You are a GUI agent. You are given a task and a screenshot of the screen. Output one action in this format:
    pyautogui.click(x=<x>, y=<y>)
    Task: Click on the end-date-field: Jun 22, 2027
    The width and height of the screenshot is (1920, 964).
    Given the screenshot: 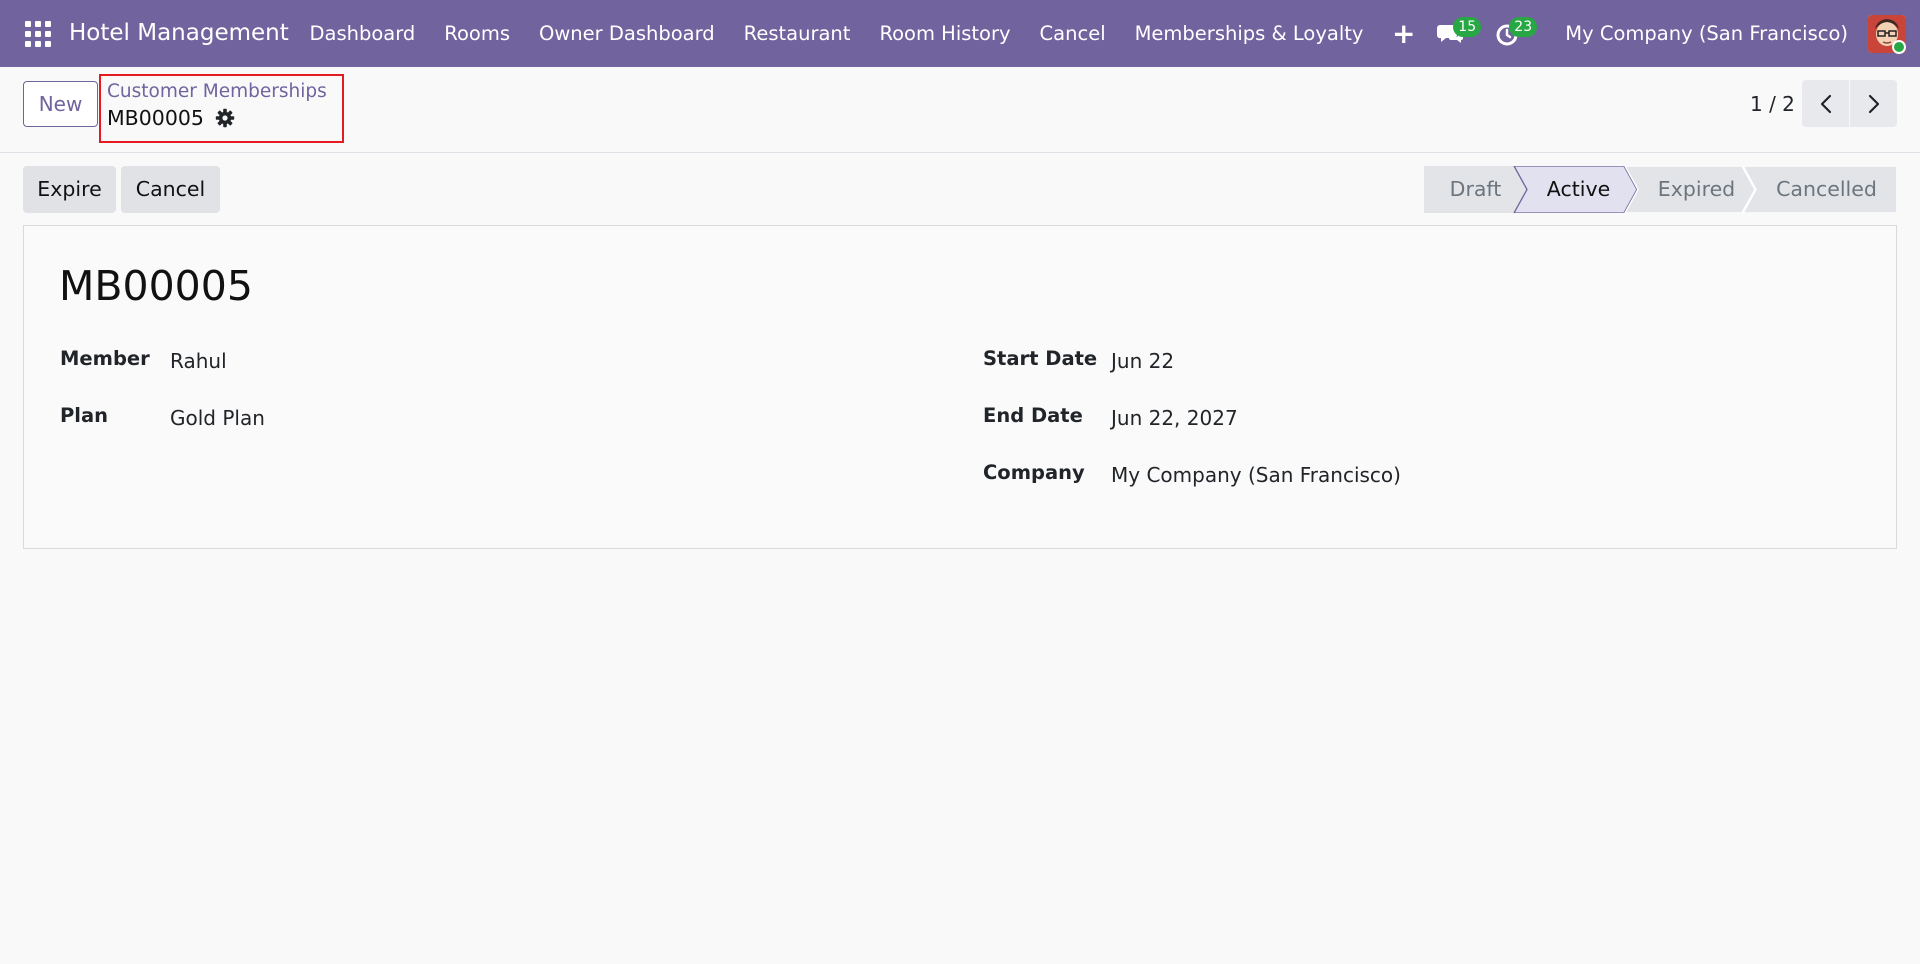 What is the action you would take?
    pyautogui.click(x=1174, y=418)
    